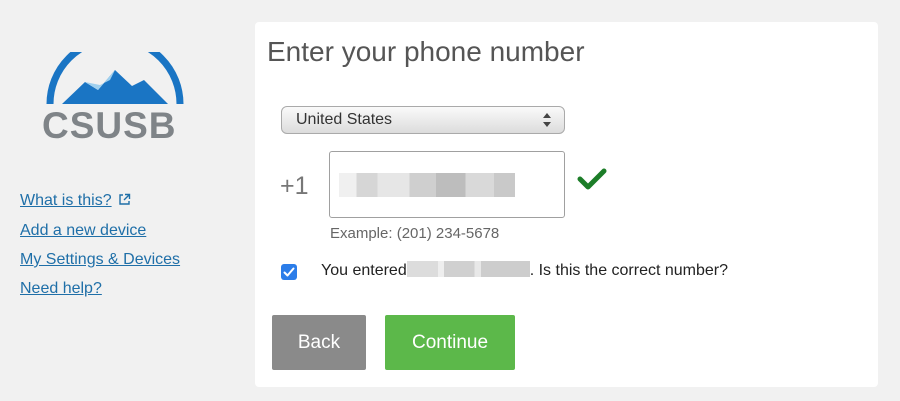 Image resolution: width=900 pixels, height=401 pixels. I want to click on what-is-this-link: What is this?, so click(100, 201).